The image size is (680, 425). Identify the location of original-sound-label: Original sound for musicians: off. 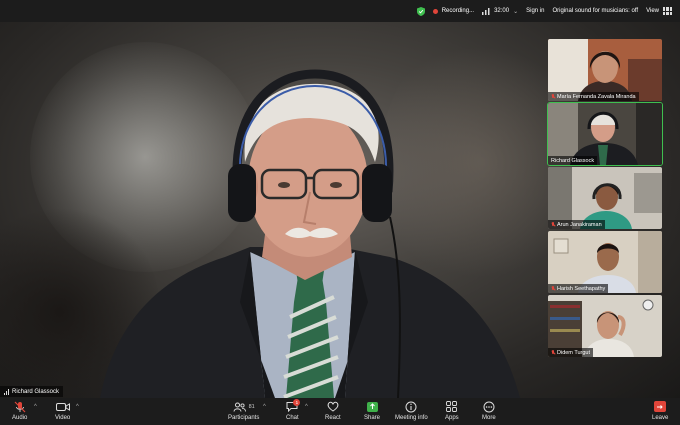
(595, 11).